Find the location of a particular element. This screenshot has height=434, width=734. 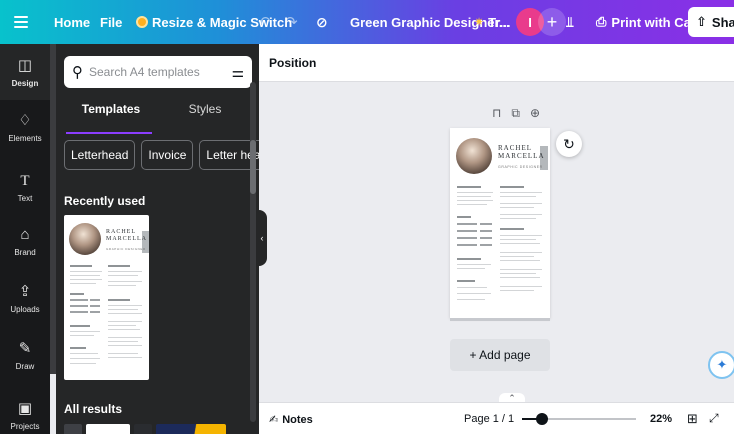

file-menu-button: File is located at coordinates (111, 22).